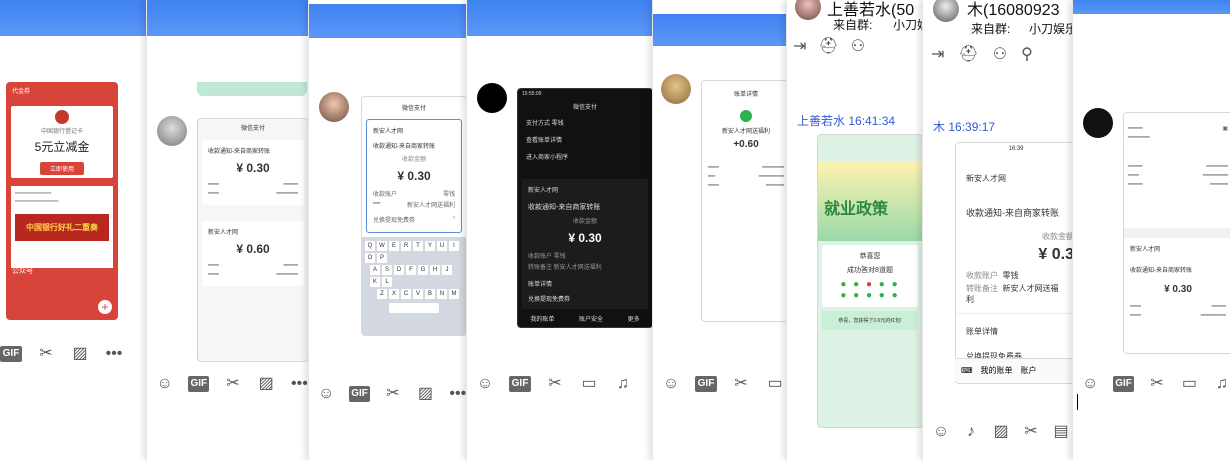 This screenshot has width=1230, height=460. I want to click on key: X, so click(394, 294).